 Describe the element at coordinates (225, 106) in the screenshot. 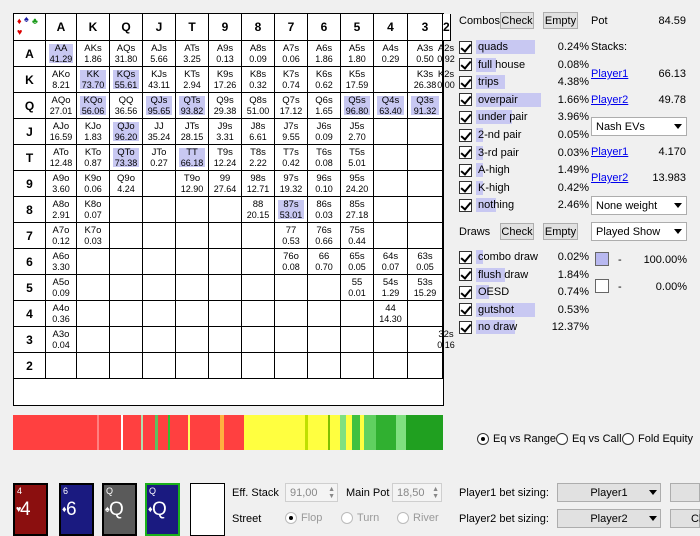

I see `hand-cell: Q9s 29.38` at that location.